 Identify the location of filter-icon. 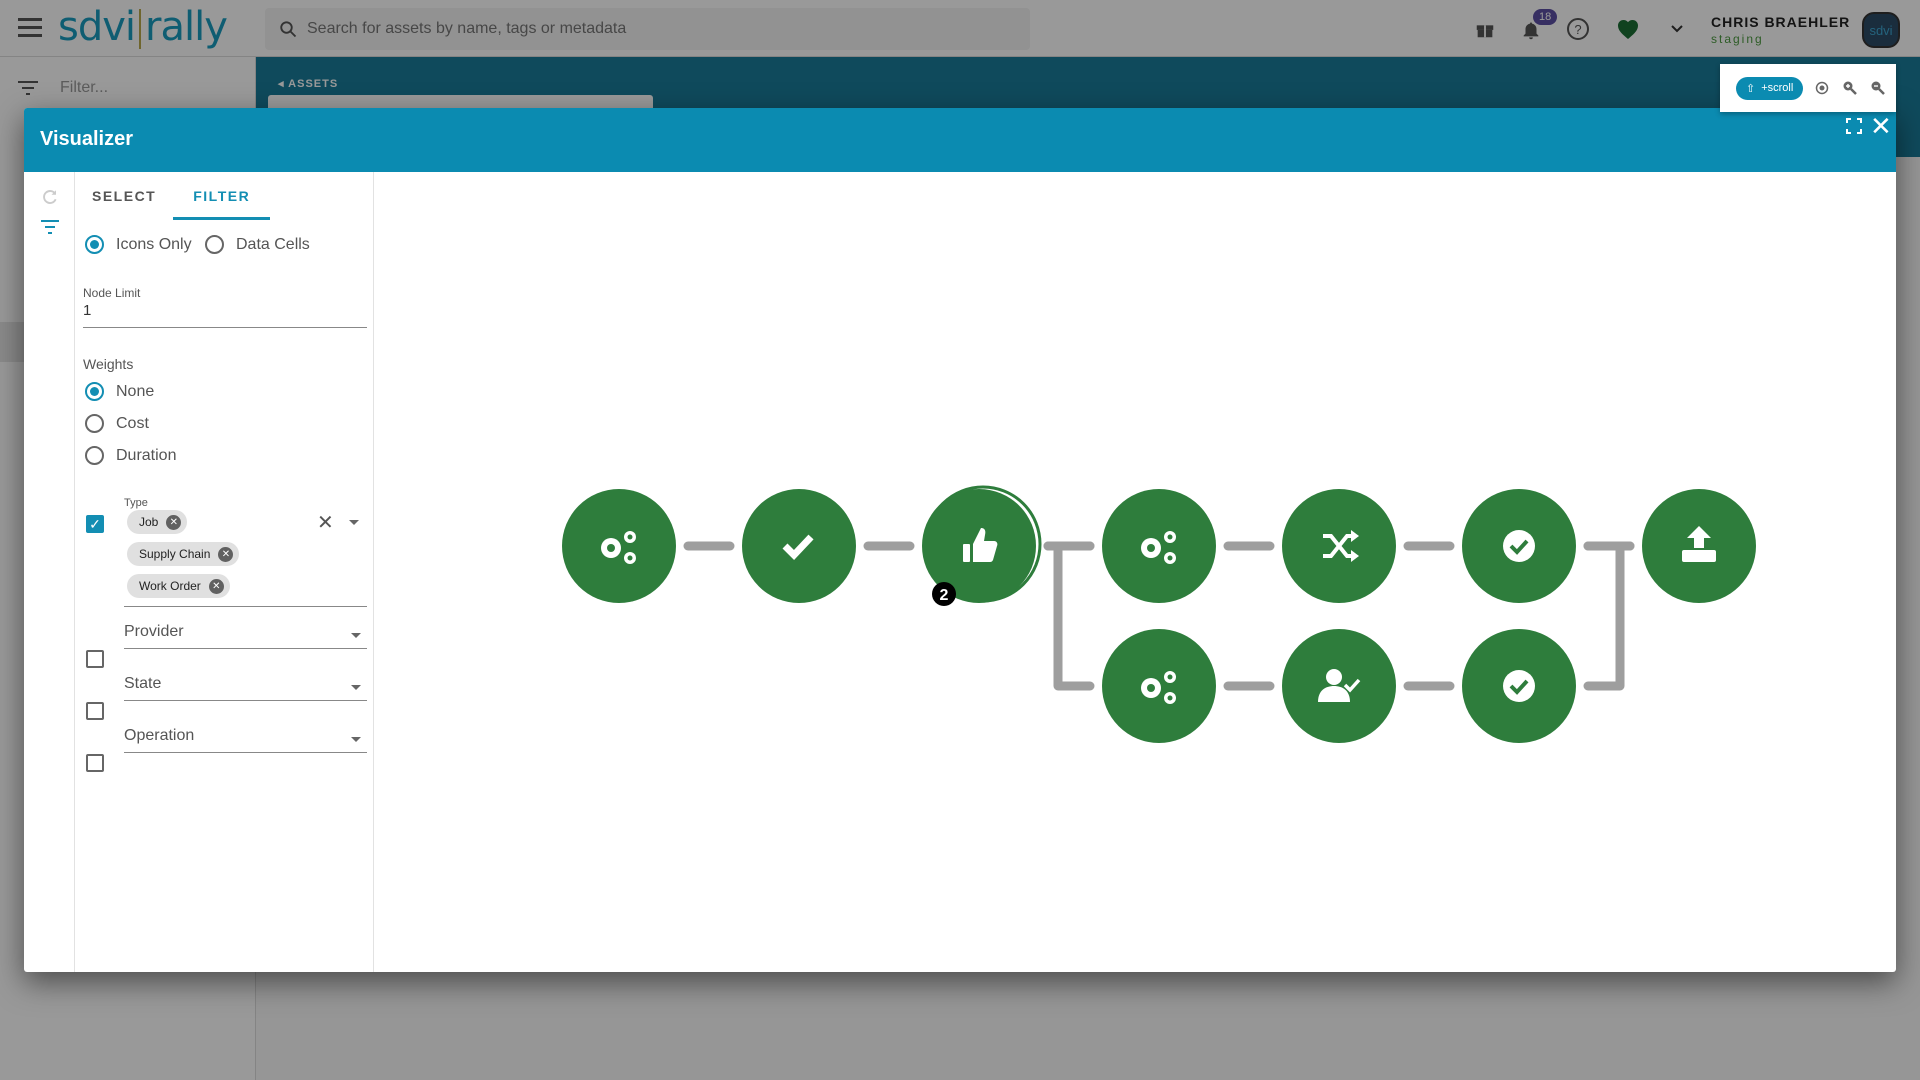
(50, 227).